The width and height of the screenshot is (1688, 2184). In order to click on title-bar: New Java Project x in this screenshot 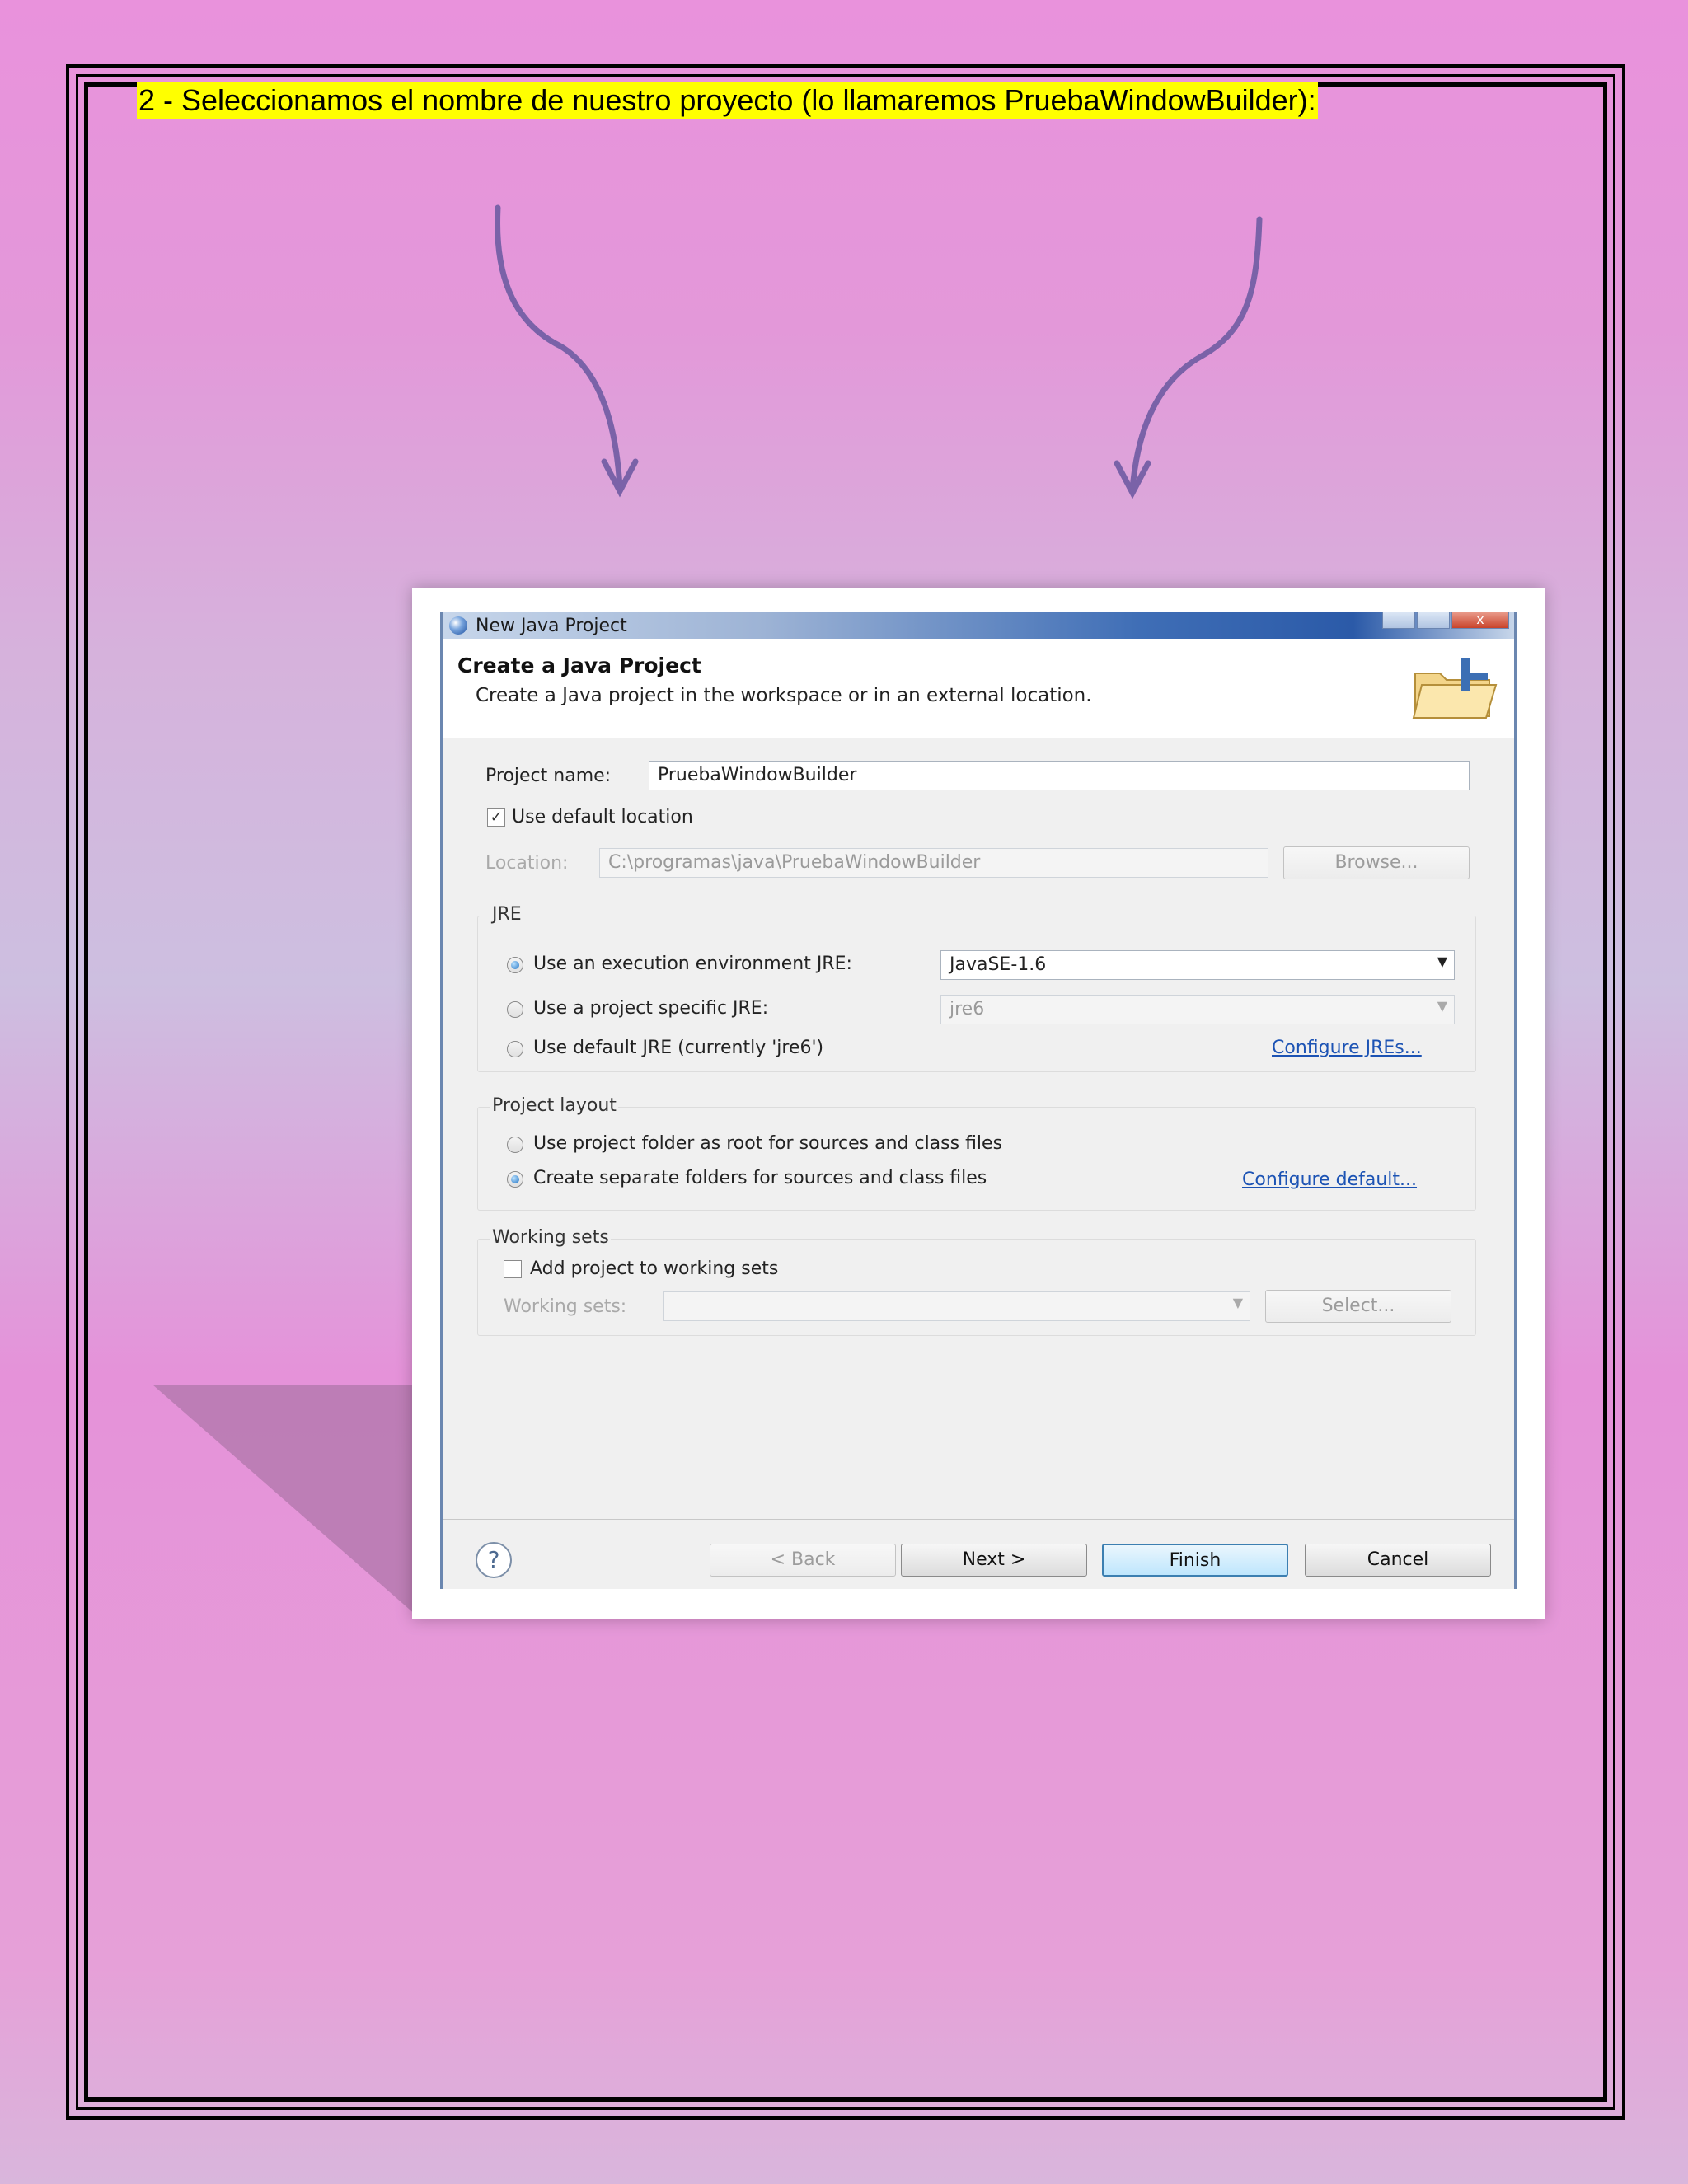, I will do `click(978, 625)`.